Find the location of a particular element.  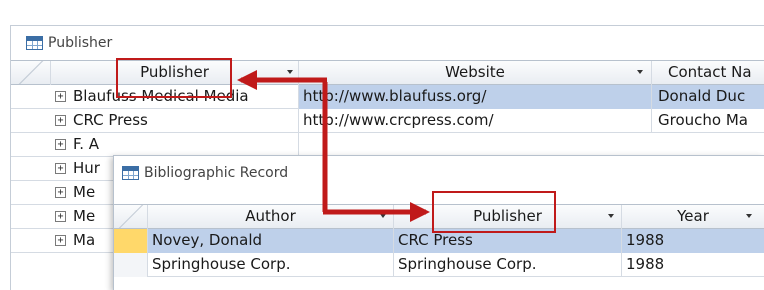

column-header-year: Year is located at coordinates (693, 217).